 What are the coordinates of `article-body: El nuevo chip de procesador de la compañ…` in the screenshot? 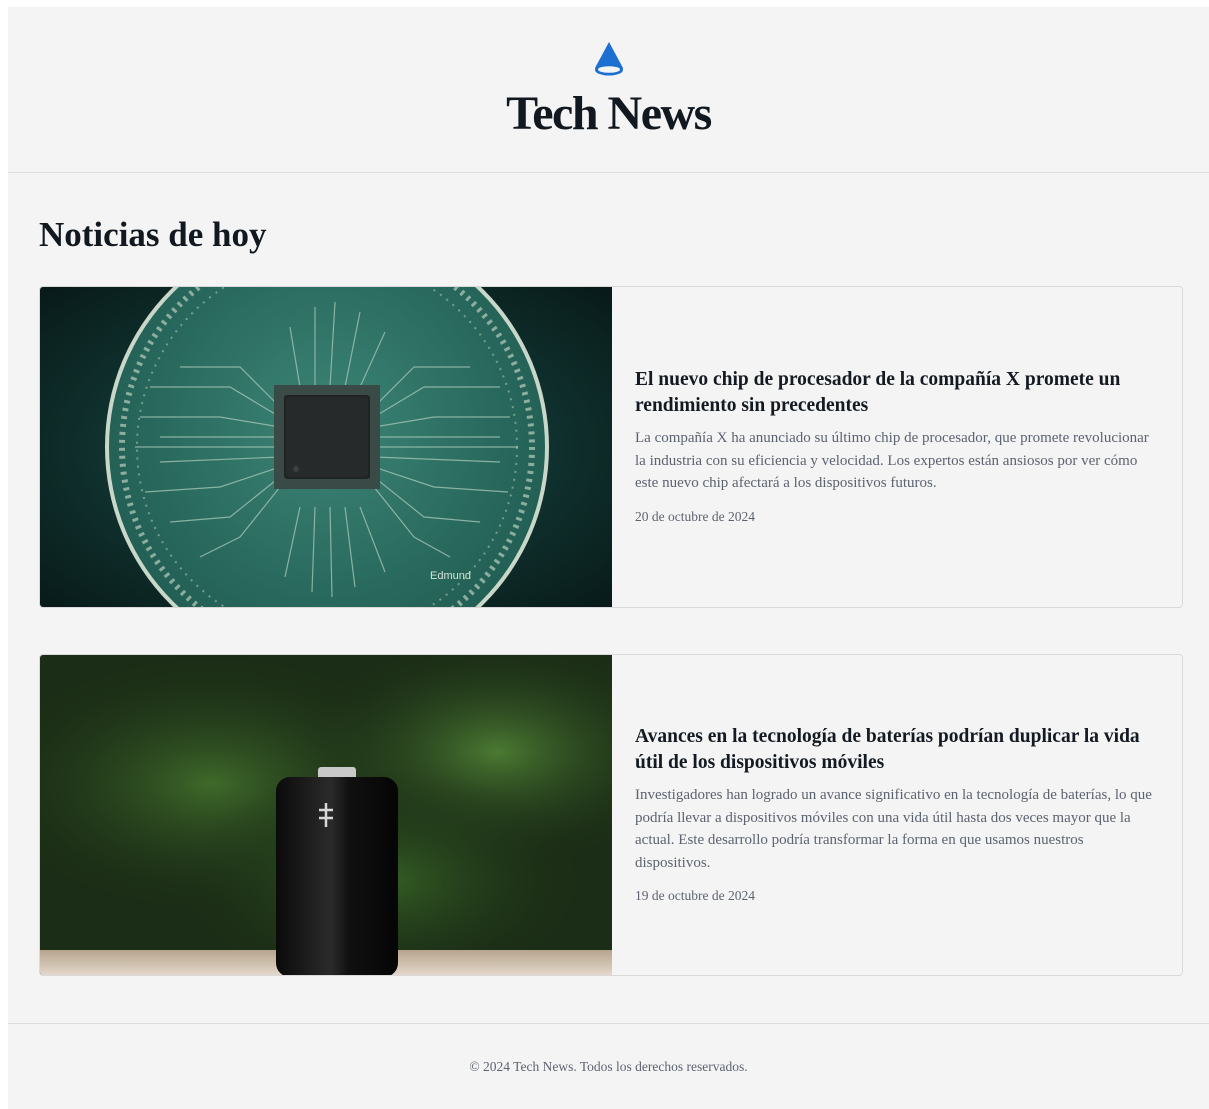 It's located at (897, 447).